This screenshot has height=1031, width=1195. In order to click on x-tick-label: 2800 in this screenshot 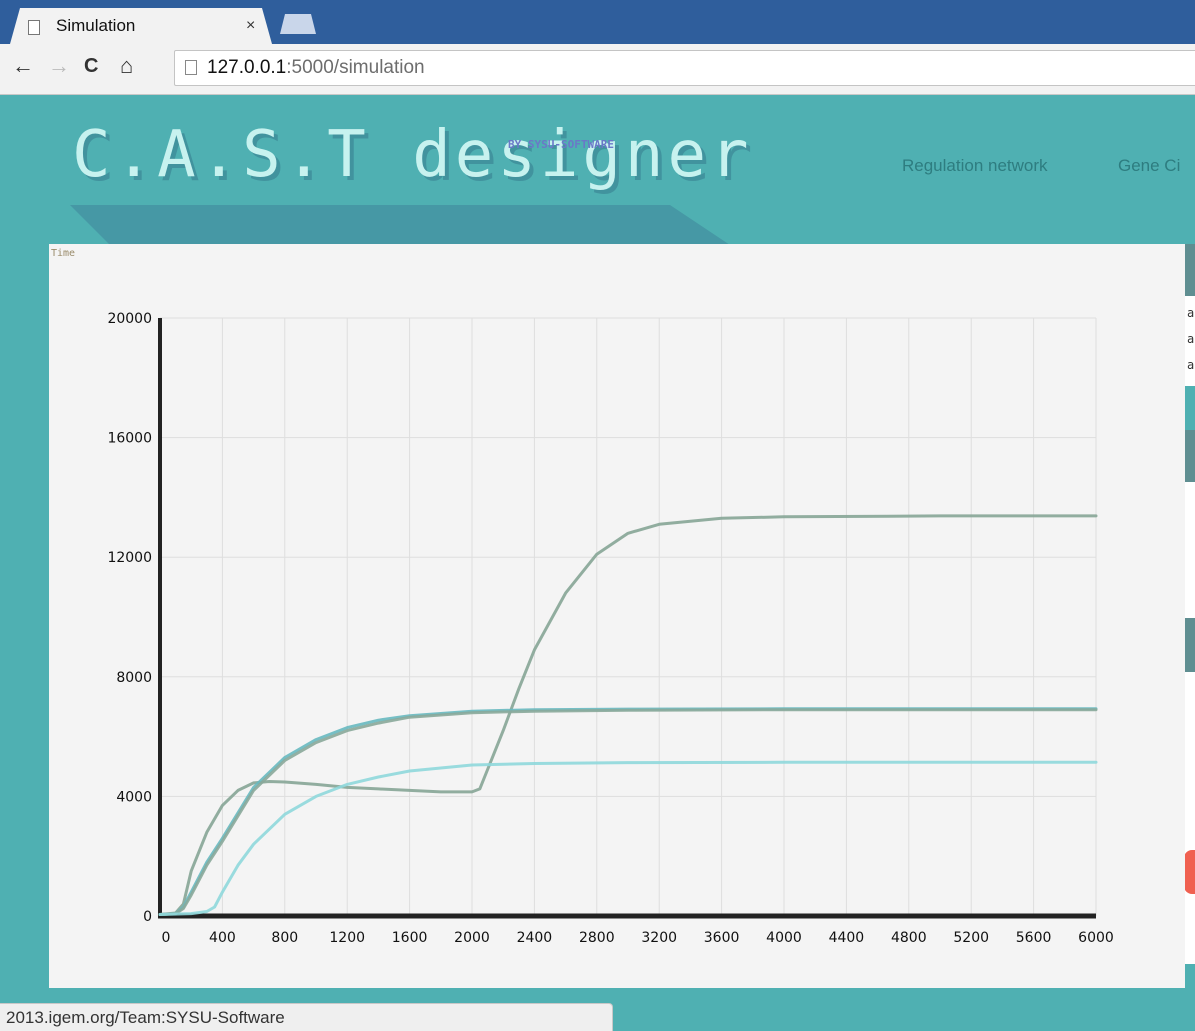, I will do `click(597, 938)`.